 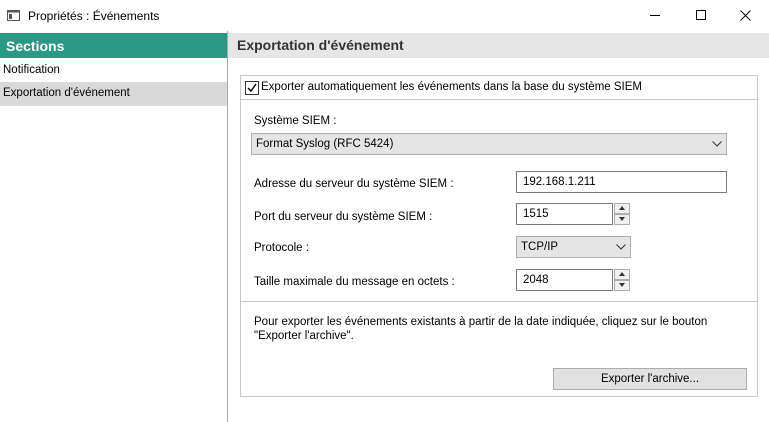 I want to click on max-message-size-label: Taille maximale du message en octets :, so click(x=354, y=282).